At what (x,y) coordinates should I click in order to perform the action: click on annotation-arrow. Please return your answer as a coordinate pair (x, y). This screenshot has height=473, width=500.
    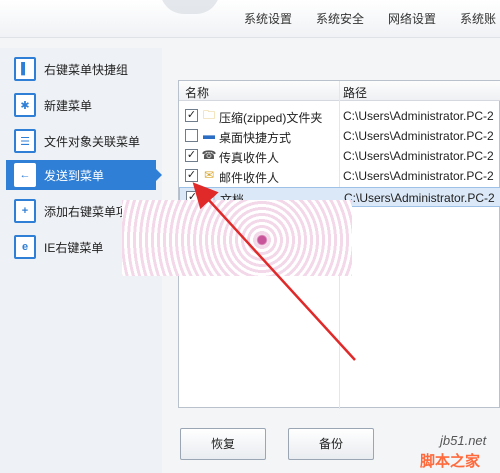
    Looking at the image, I should click on (274, 271).